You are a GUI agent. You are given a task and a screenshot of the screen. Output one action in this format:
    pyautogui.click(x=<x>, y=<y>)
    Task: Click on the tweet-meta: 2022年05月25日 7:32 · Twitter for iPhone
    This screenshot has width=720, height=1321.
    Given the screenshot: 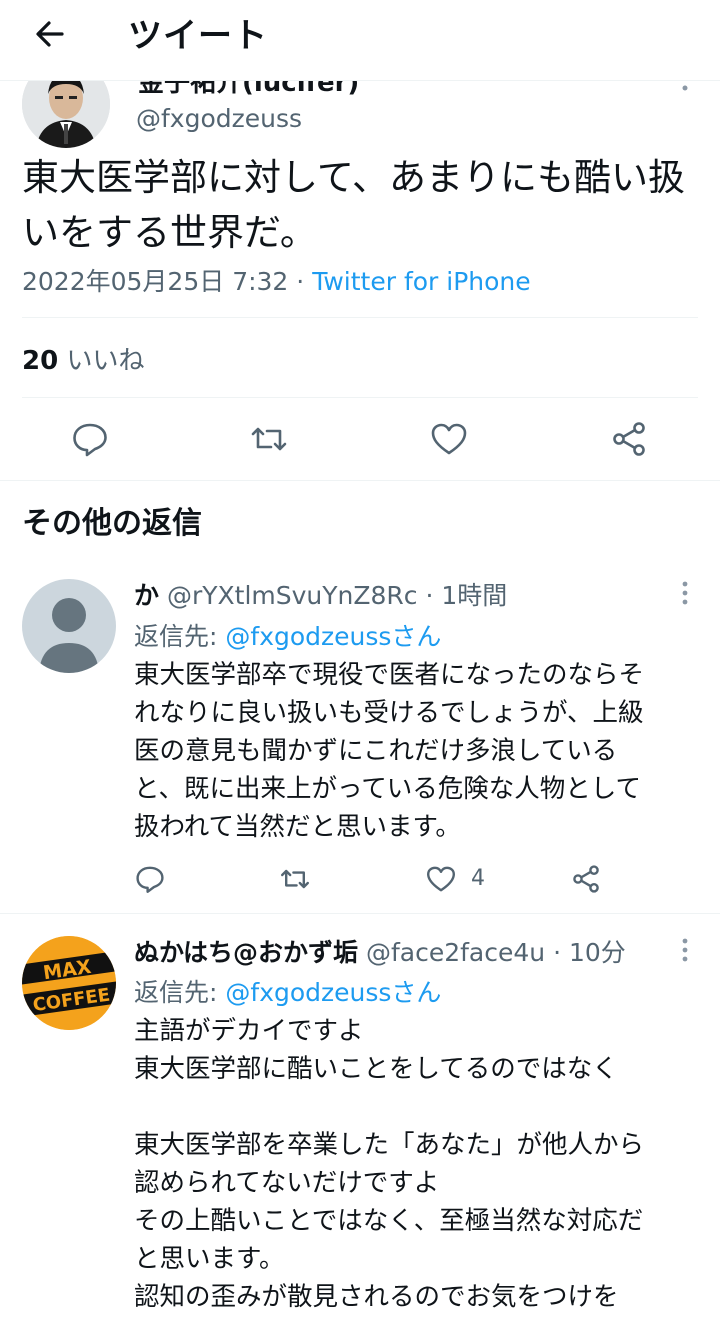 What is the action you would take?
    pyautogui.click(x=276, y=280)
    